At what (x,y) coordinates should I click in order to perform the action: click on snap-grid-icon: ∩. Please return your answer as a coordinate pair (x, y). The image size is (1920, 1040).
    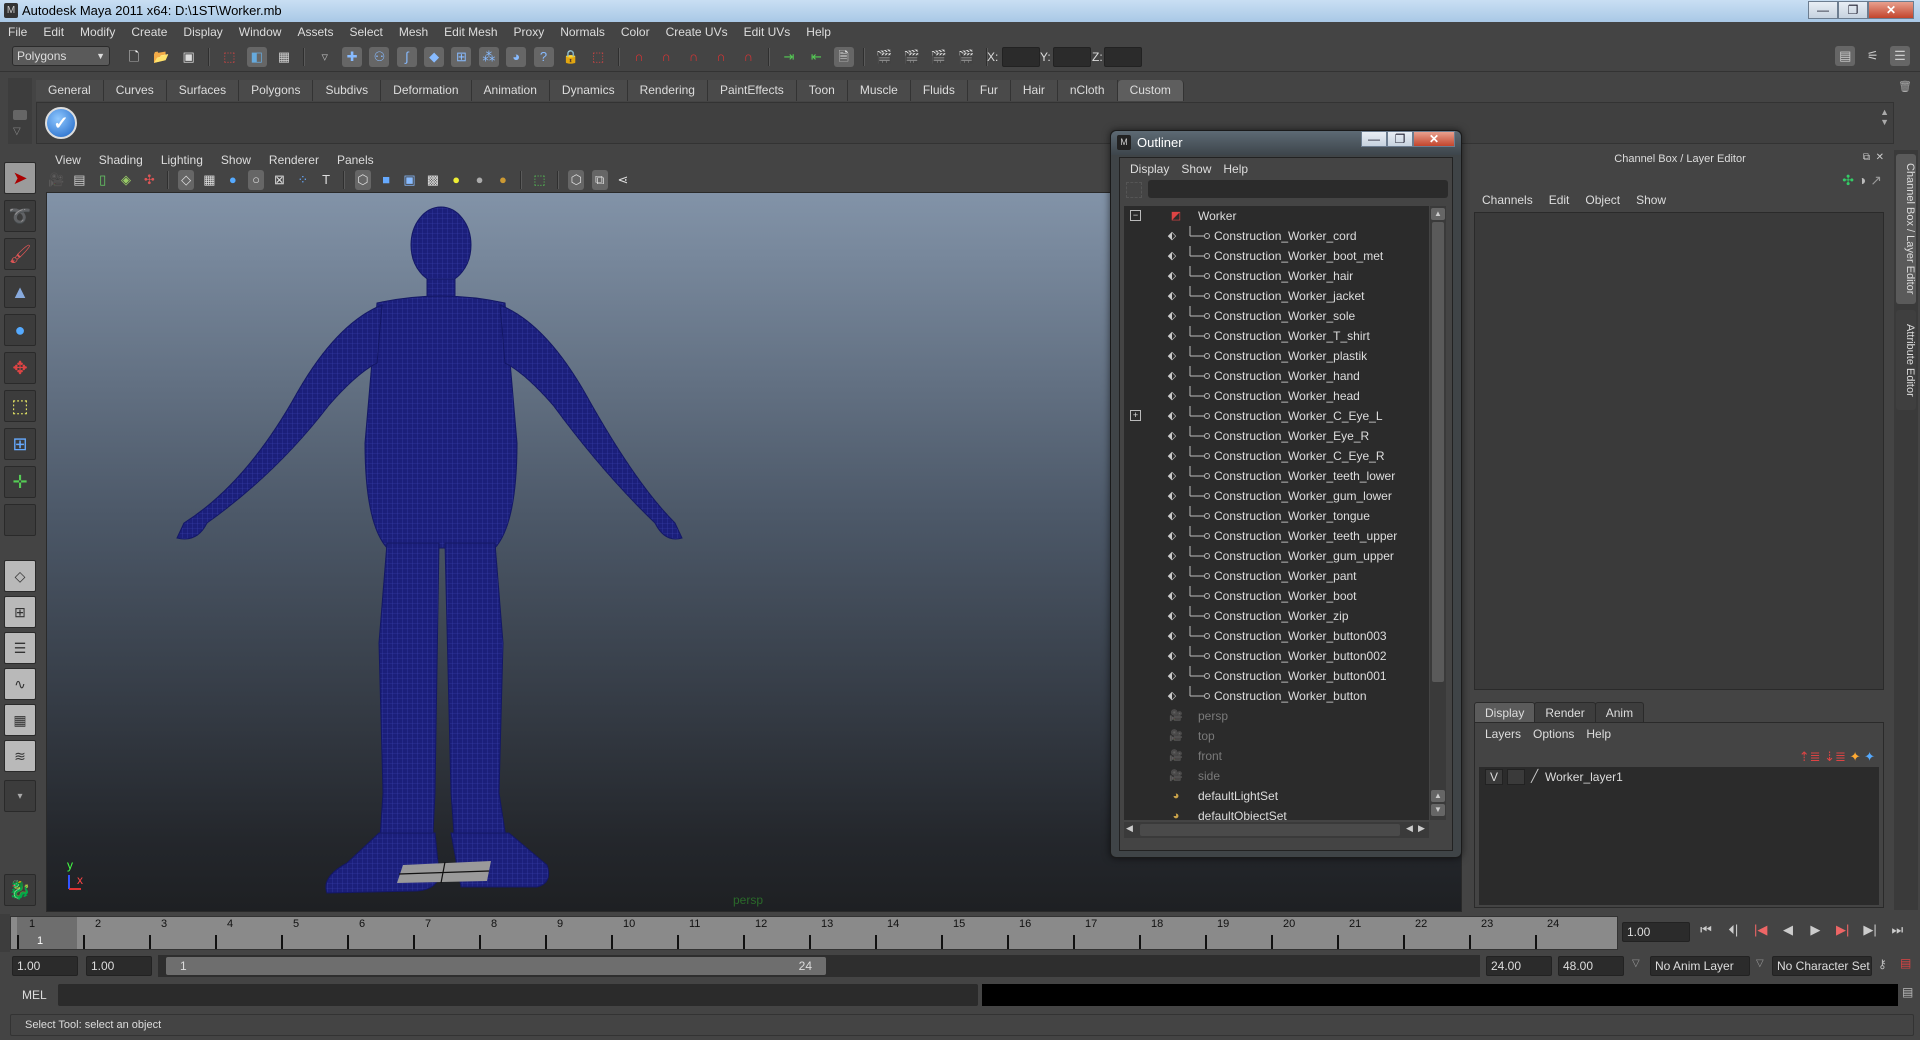
    Looking at the image, I should click on (639, 57).